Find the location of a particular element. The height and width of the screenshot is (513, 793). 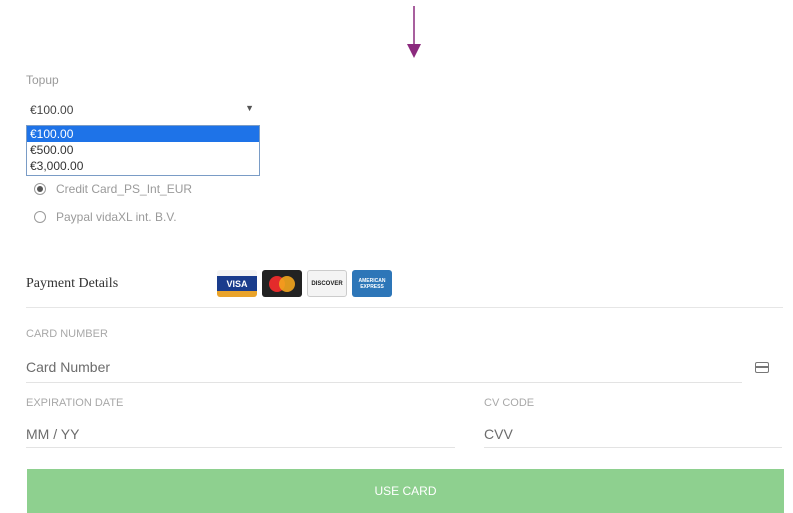

credit-card-icon is located at coordinates (762, 367).